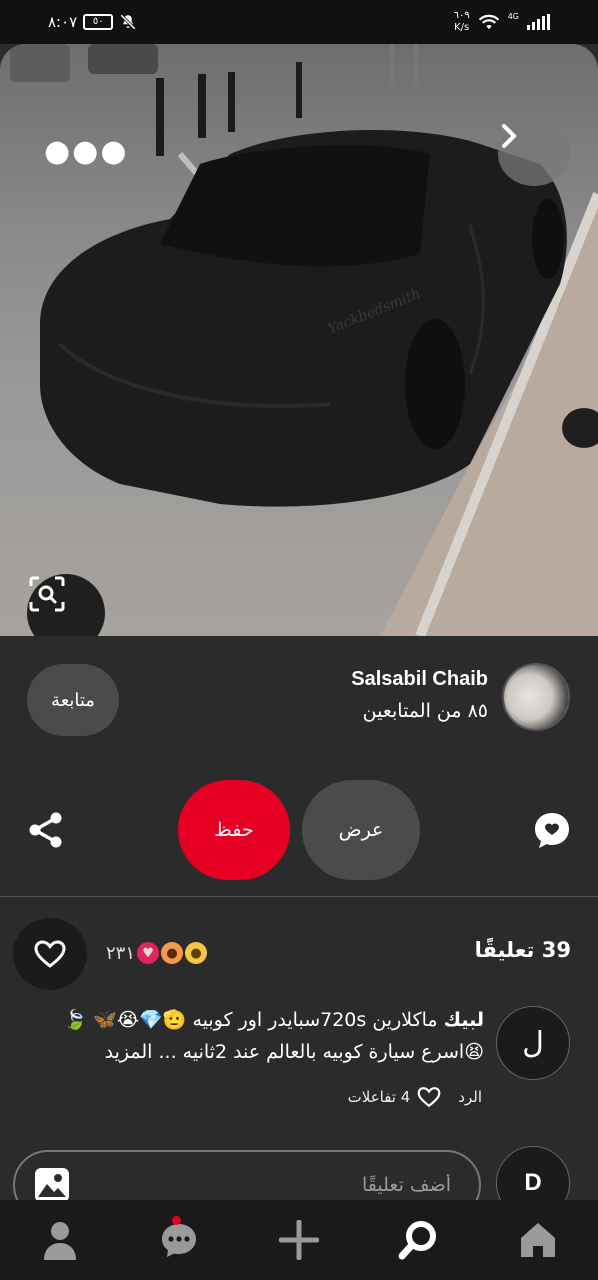 Image resolution: width=598 pixels, height=1280 pixels. Describe the element at coordinates (538, 22) in the screenshot. I see `signal-icon` at that location.